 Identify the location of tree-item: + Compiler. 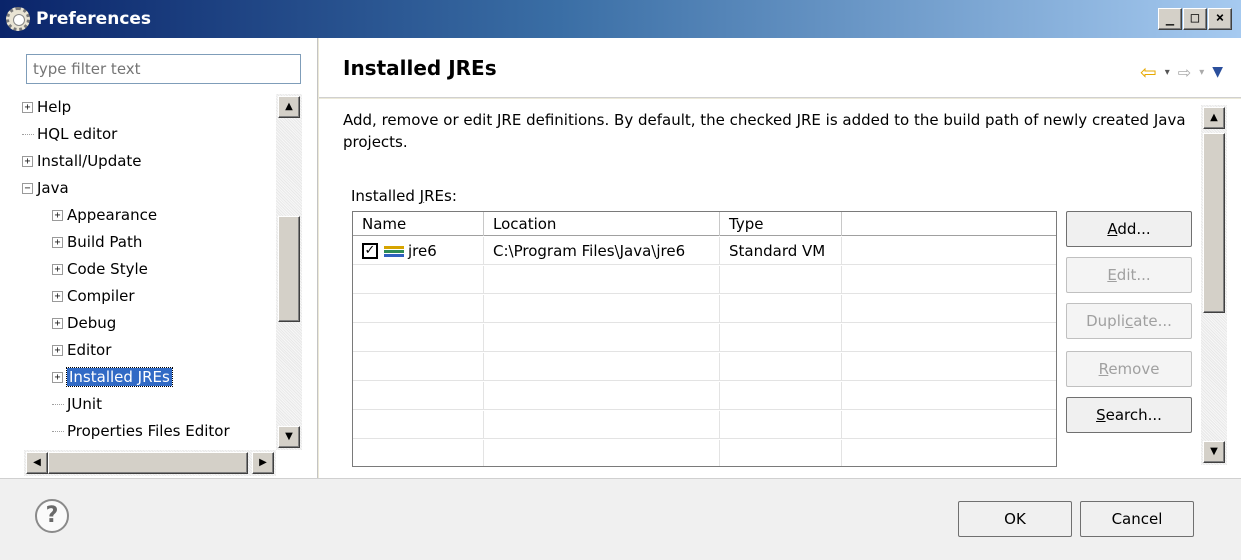
(93, 296).